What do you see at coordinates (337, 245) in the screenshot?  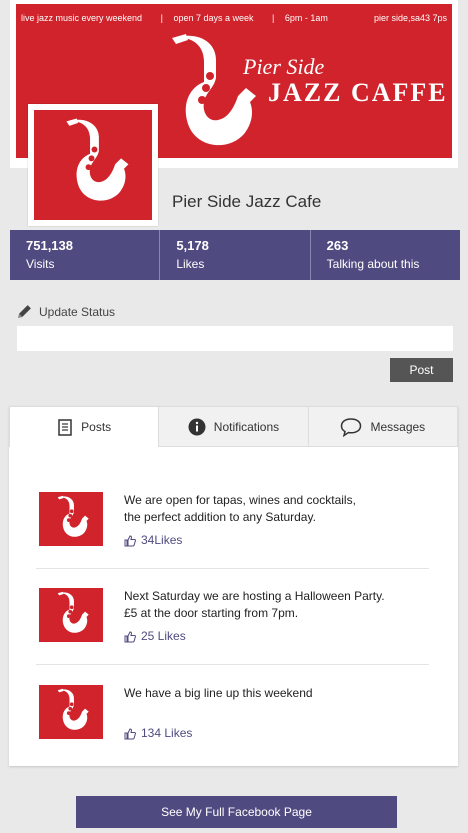 I see `stat-value: 263` at bounding box center [337, 245].